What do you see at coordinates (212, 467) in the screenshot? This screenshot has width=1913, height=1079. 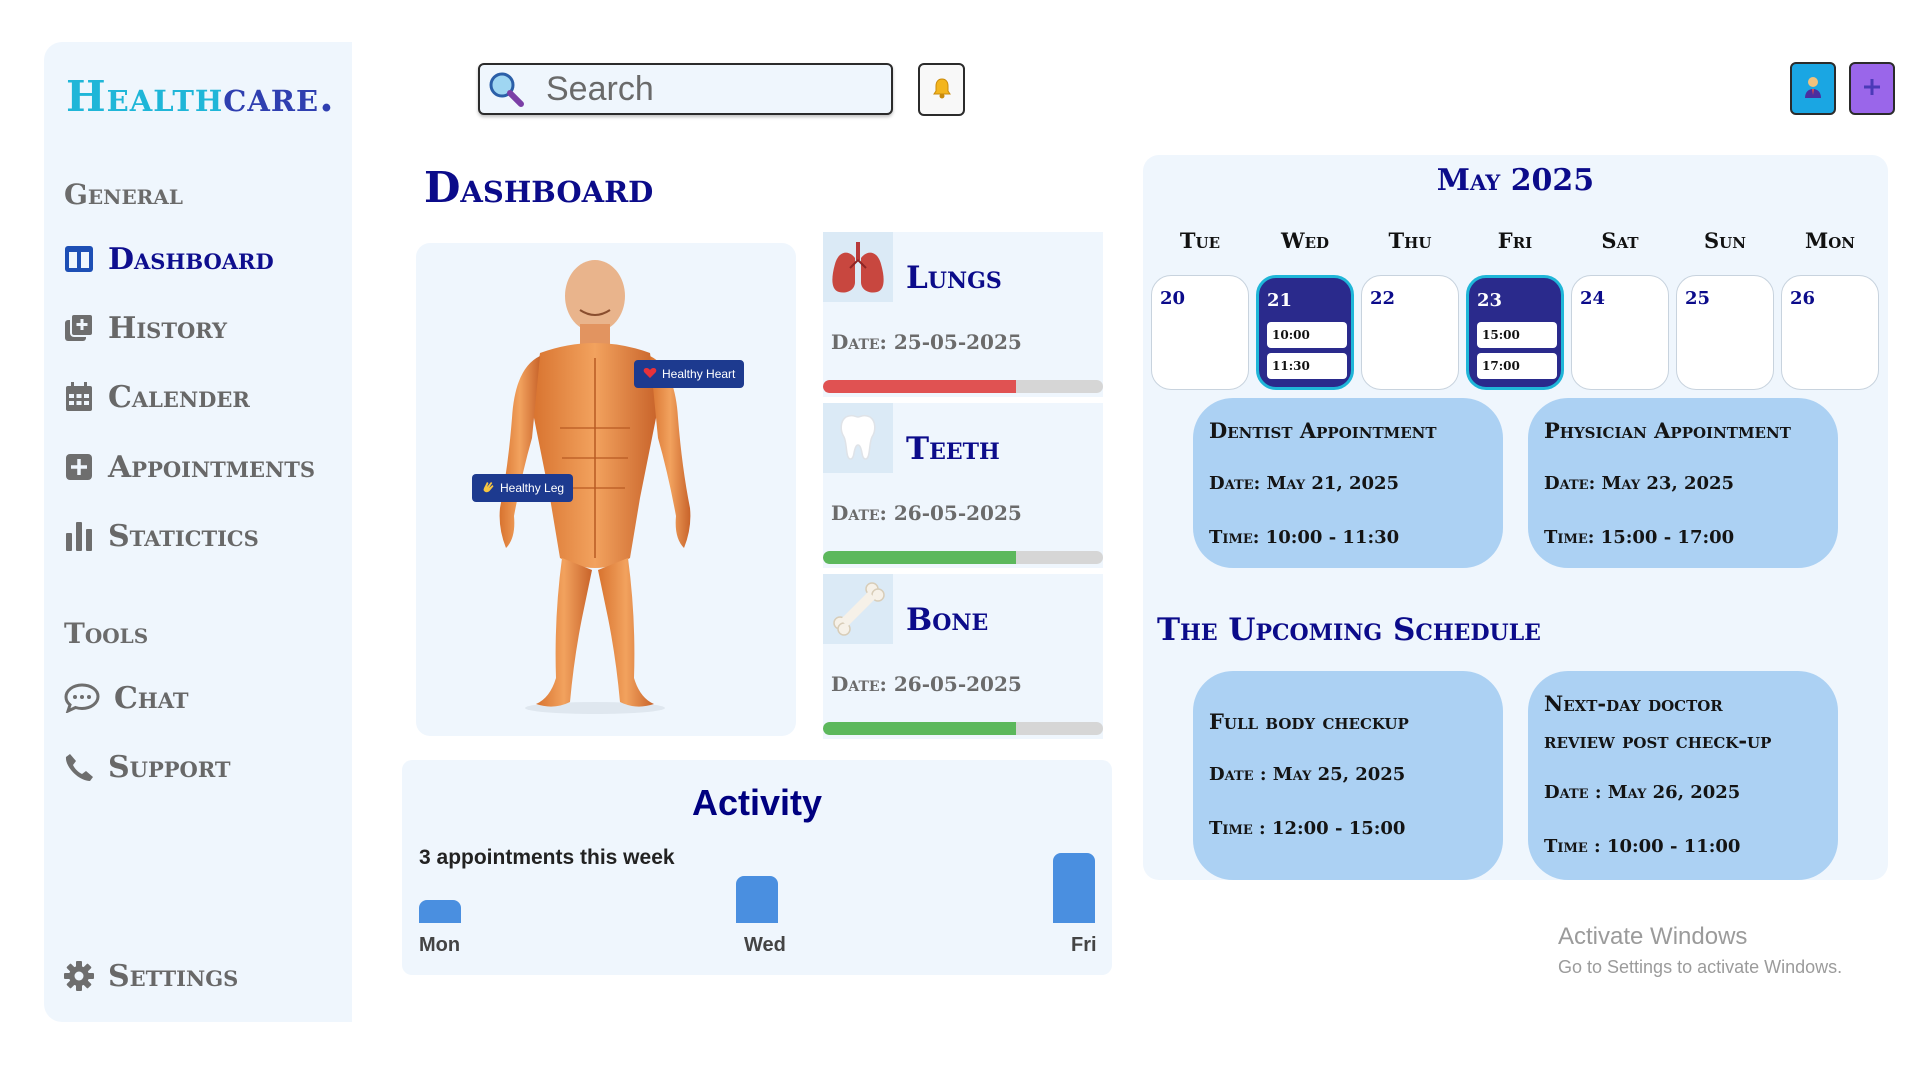 I see `sidebar-item-label: Appointments` at bounding box center [212, 467].